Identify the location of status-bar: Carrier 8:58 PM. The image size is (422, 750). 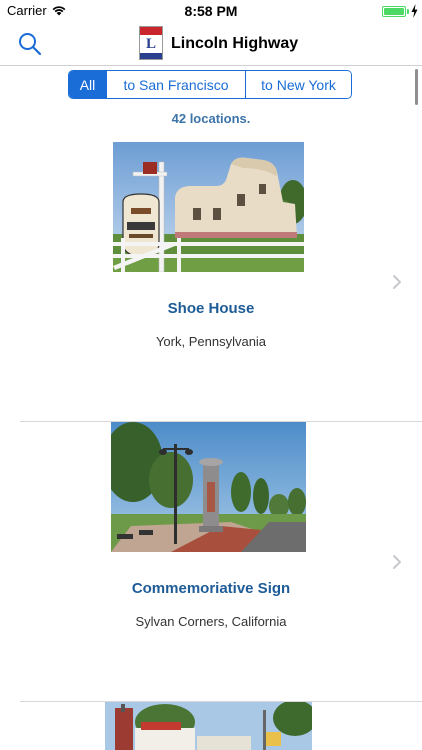
(211, 11).